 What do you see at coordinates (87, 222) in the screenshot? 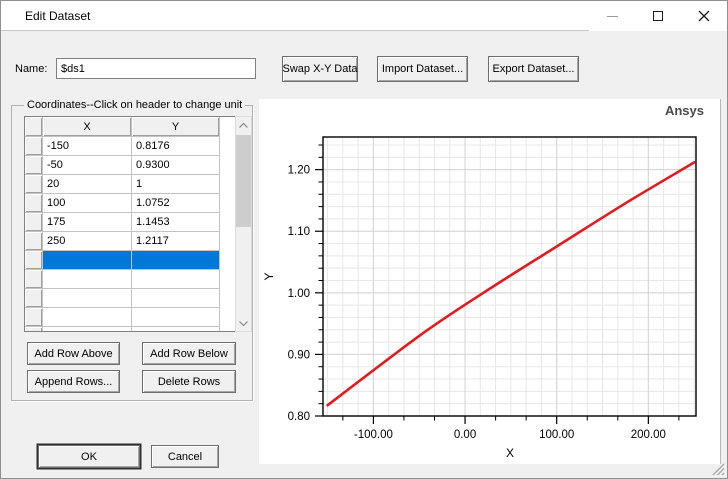
I see `table-cell: 175` at bounding box center [87, 222].